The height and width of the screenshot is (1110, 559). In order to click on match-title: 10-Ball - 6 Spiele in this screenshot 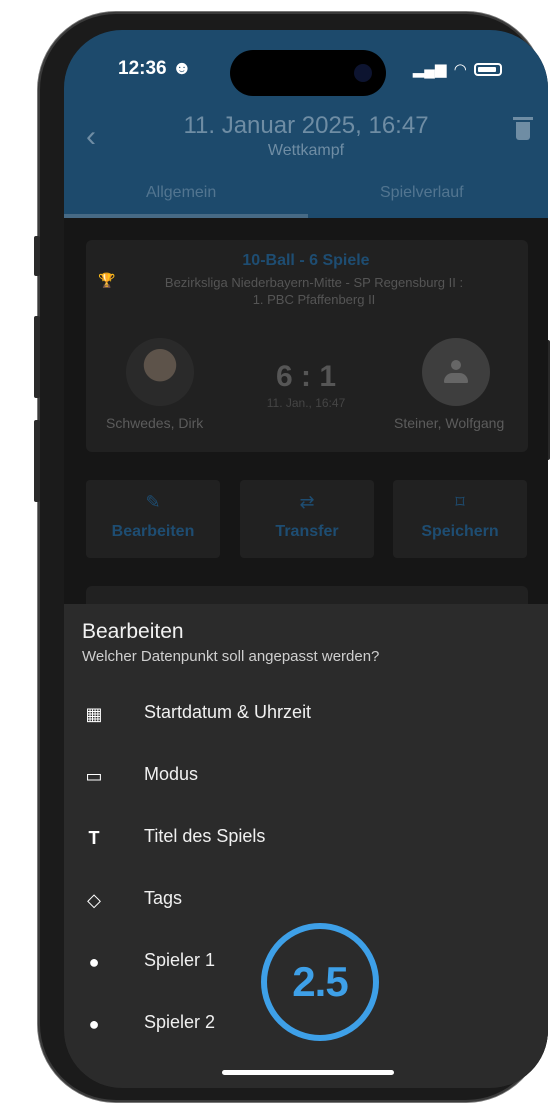, I will do `click(306, 260)`.